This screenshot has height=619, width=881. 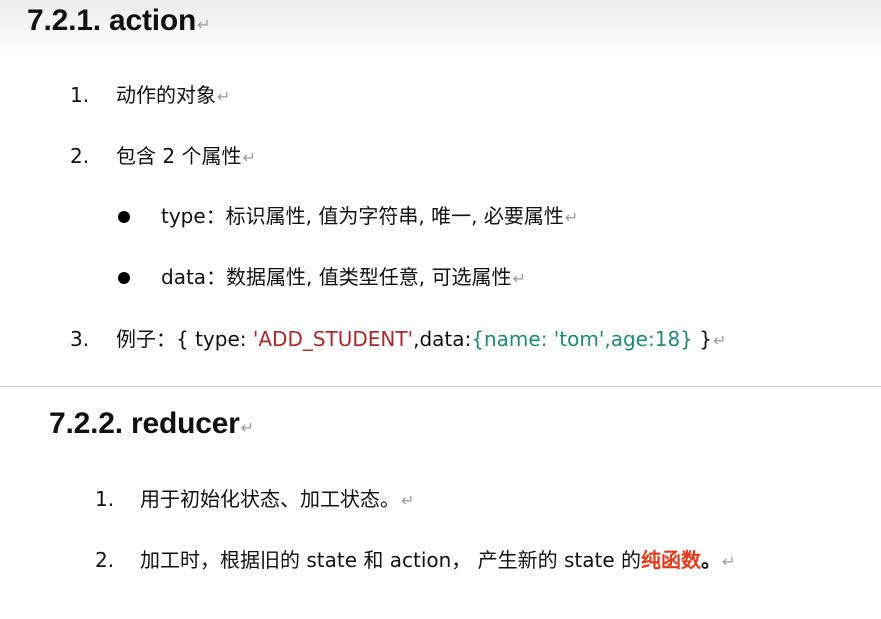 What do you see at coordinates (440, 386) in the screenshot?
I see `section-divider` at bounding box center [440, 386].